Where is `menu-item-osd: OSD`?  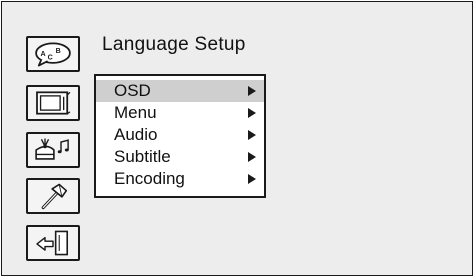 menu-item-osd: OSD is located at coordinates (180, 91).